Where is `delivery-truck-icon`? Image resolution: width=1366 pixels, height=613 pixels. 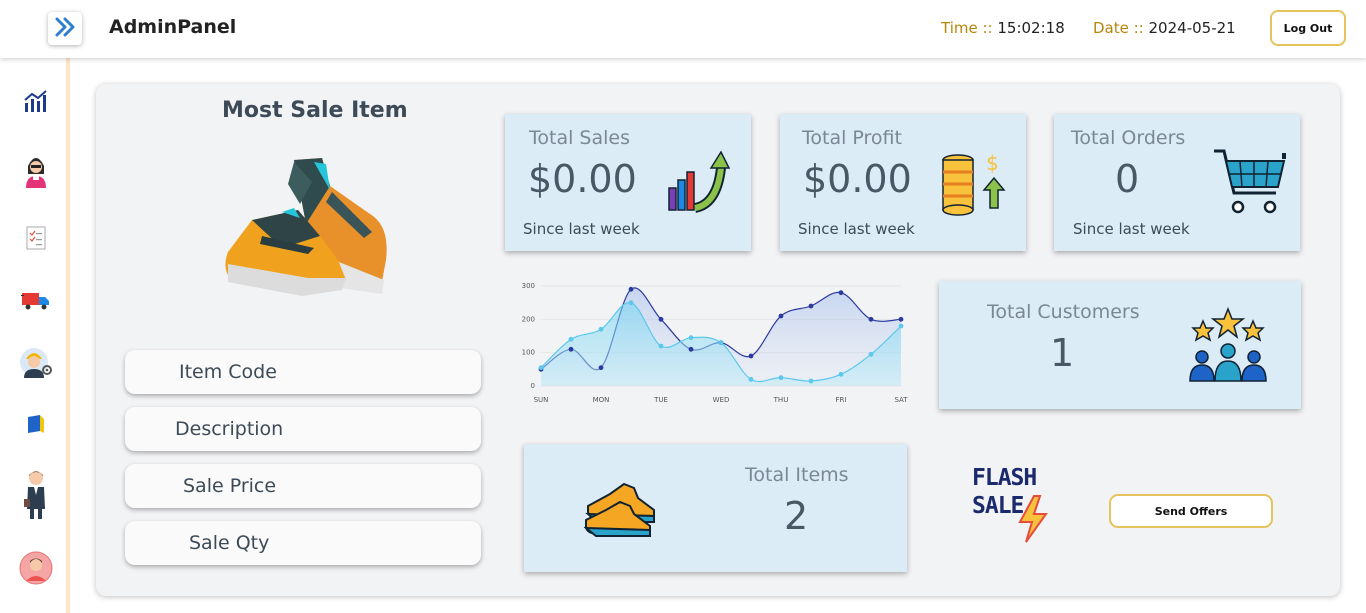
delivery-truck-icon is located at coordinates (36, 302).